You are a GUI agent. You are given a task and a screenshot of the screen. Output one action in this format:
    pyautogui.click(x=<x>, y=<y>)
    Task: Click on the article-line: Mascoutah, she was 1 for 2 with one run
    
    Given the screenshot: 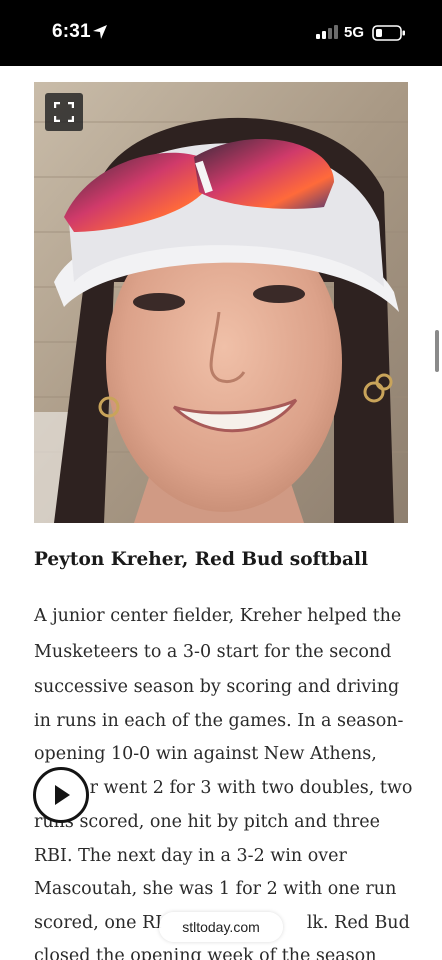 What is the action you would take?
    pyautogui.click(x=215, y=889)
    